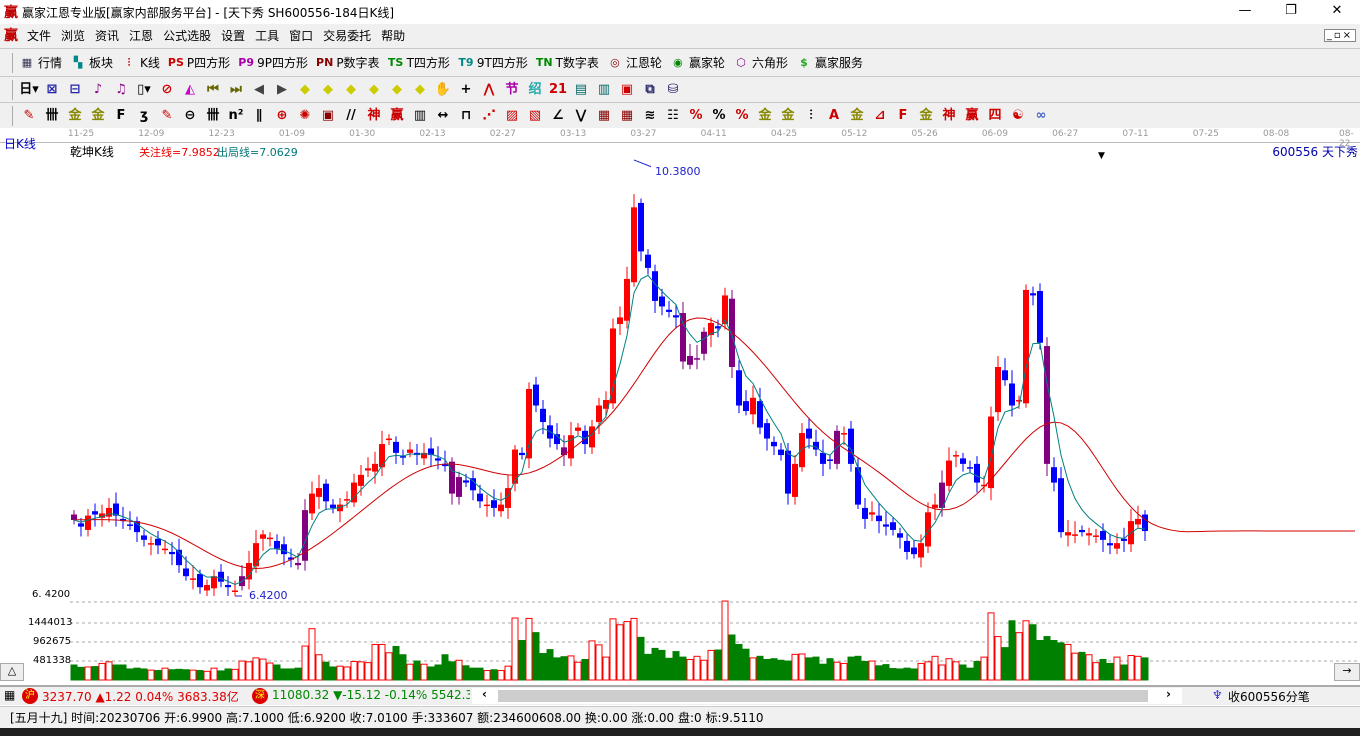  I want to click on restore-button: ❐, so click(1291, 12).